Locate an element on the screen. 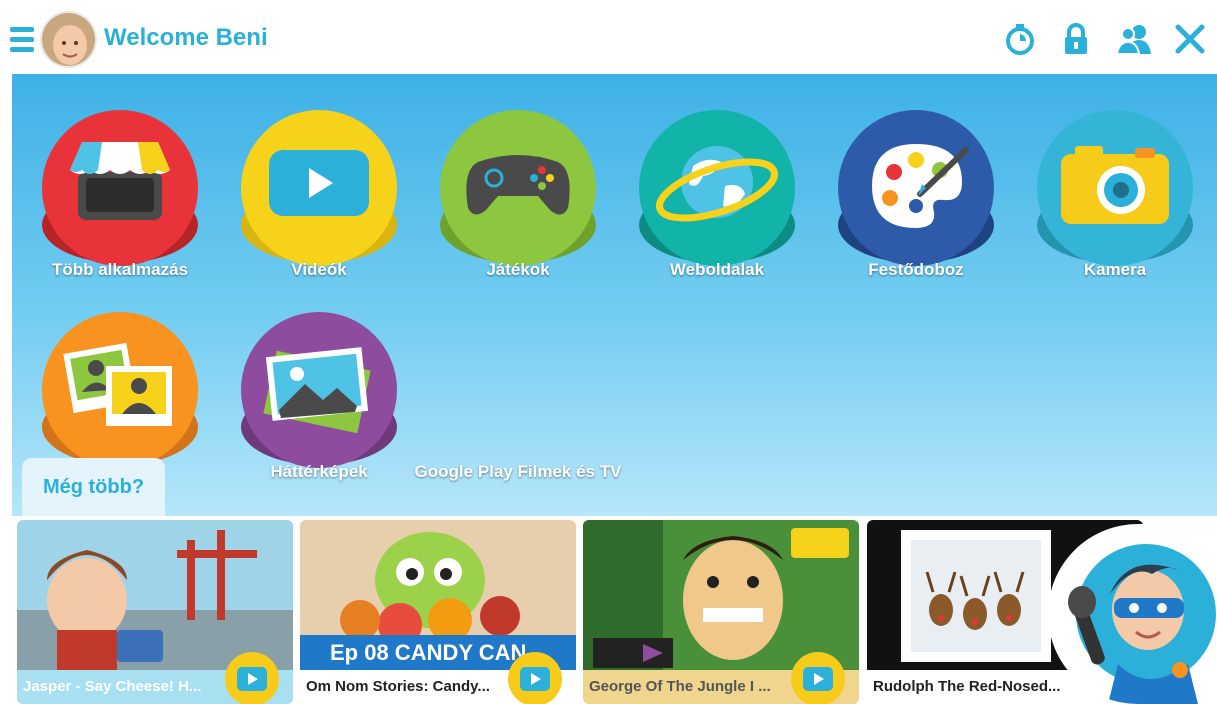  menu-icon is located at coordinates (22, 40).